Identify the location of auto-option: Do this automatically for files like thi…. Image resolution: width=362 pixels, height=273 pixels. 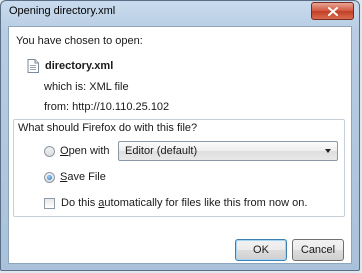
(175, 203).